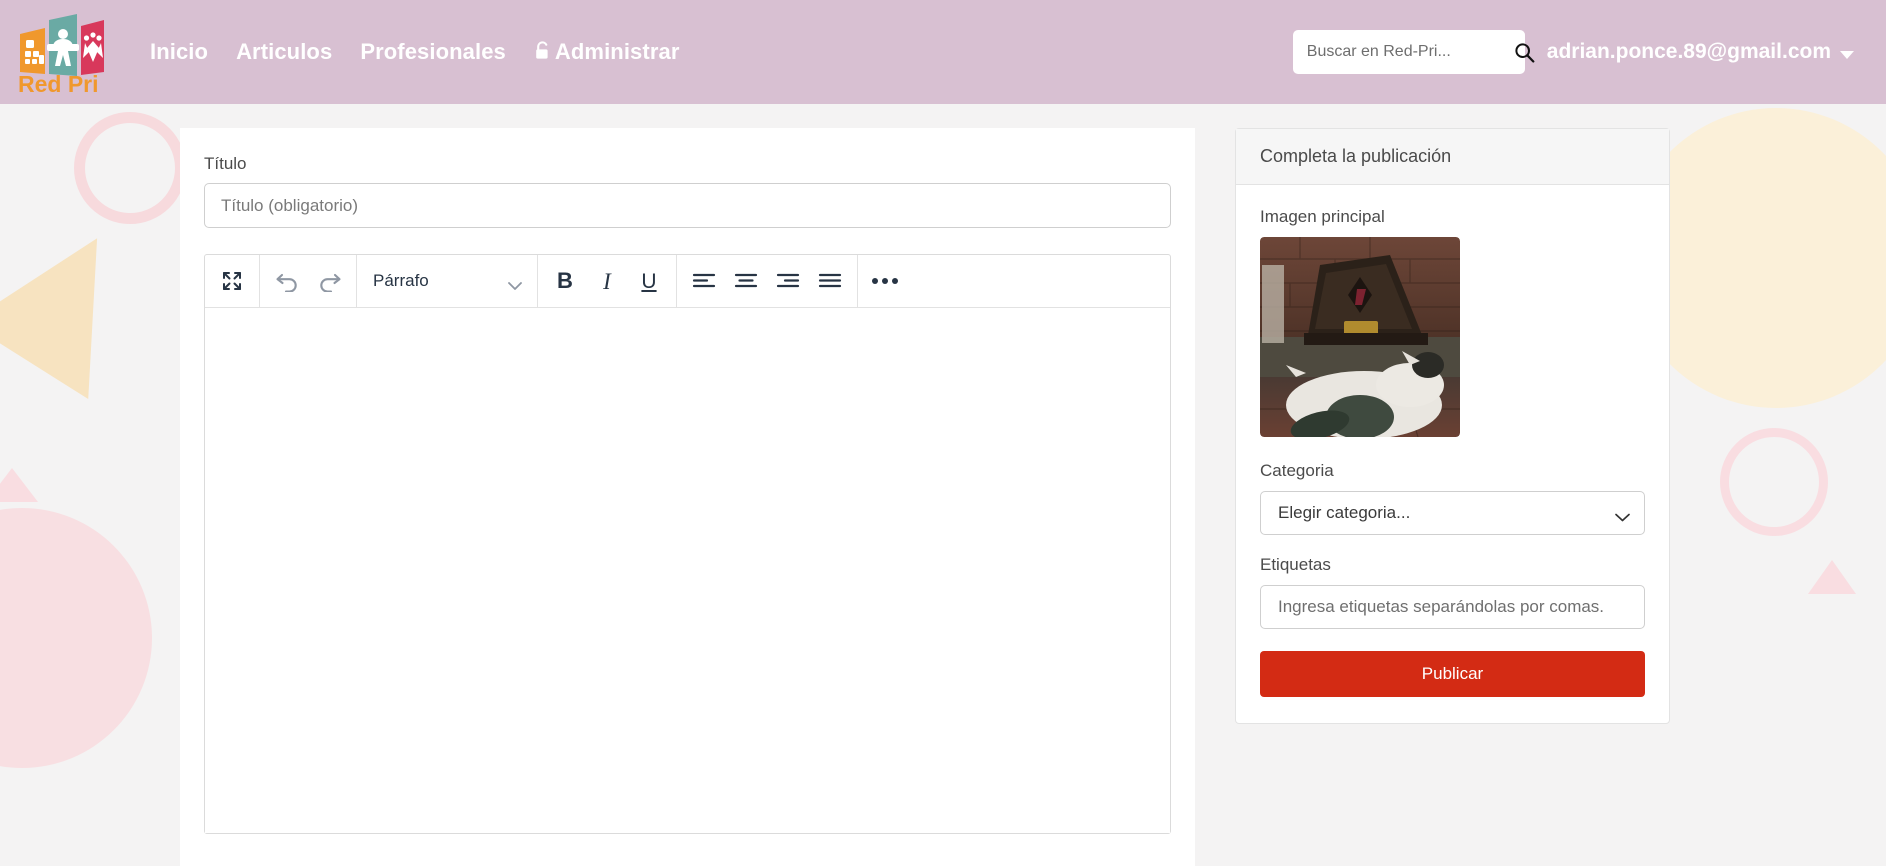  I want to click on fullscreen-icon-button, so click(232, 281).